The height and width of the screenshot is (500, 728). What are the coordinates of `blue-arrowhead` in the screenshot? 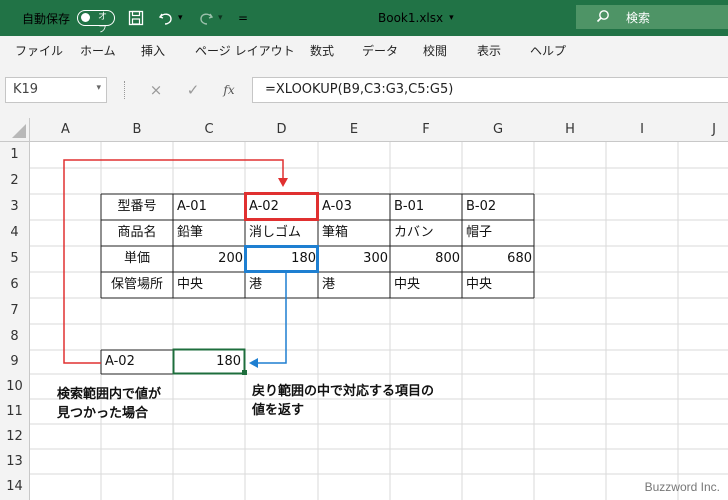 It's located at (253, 363).